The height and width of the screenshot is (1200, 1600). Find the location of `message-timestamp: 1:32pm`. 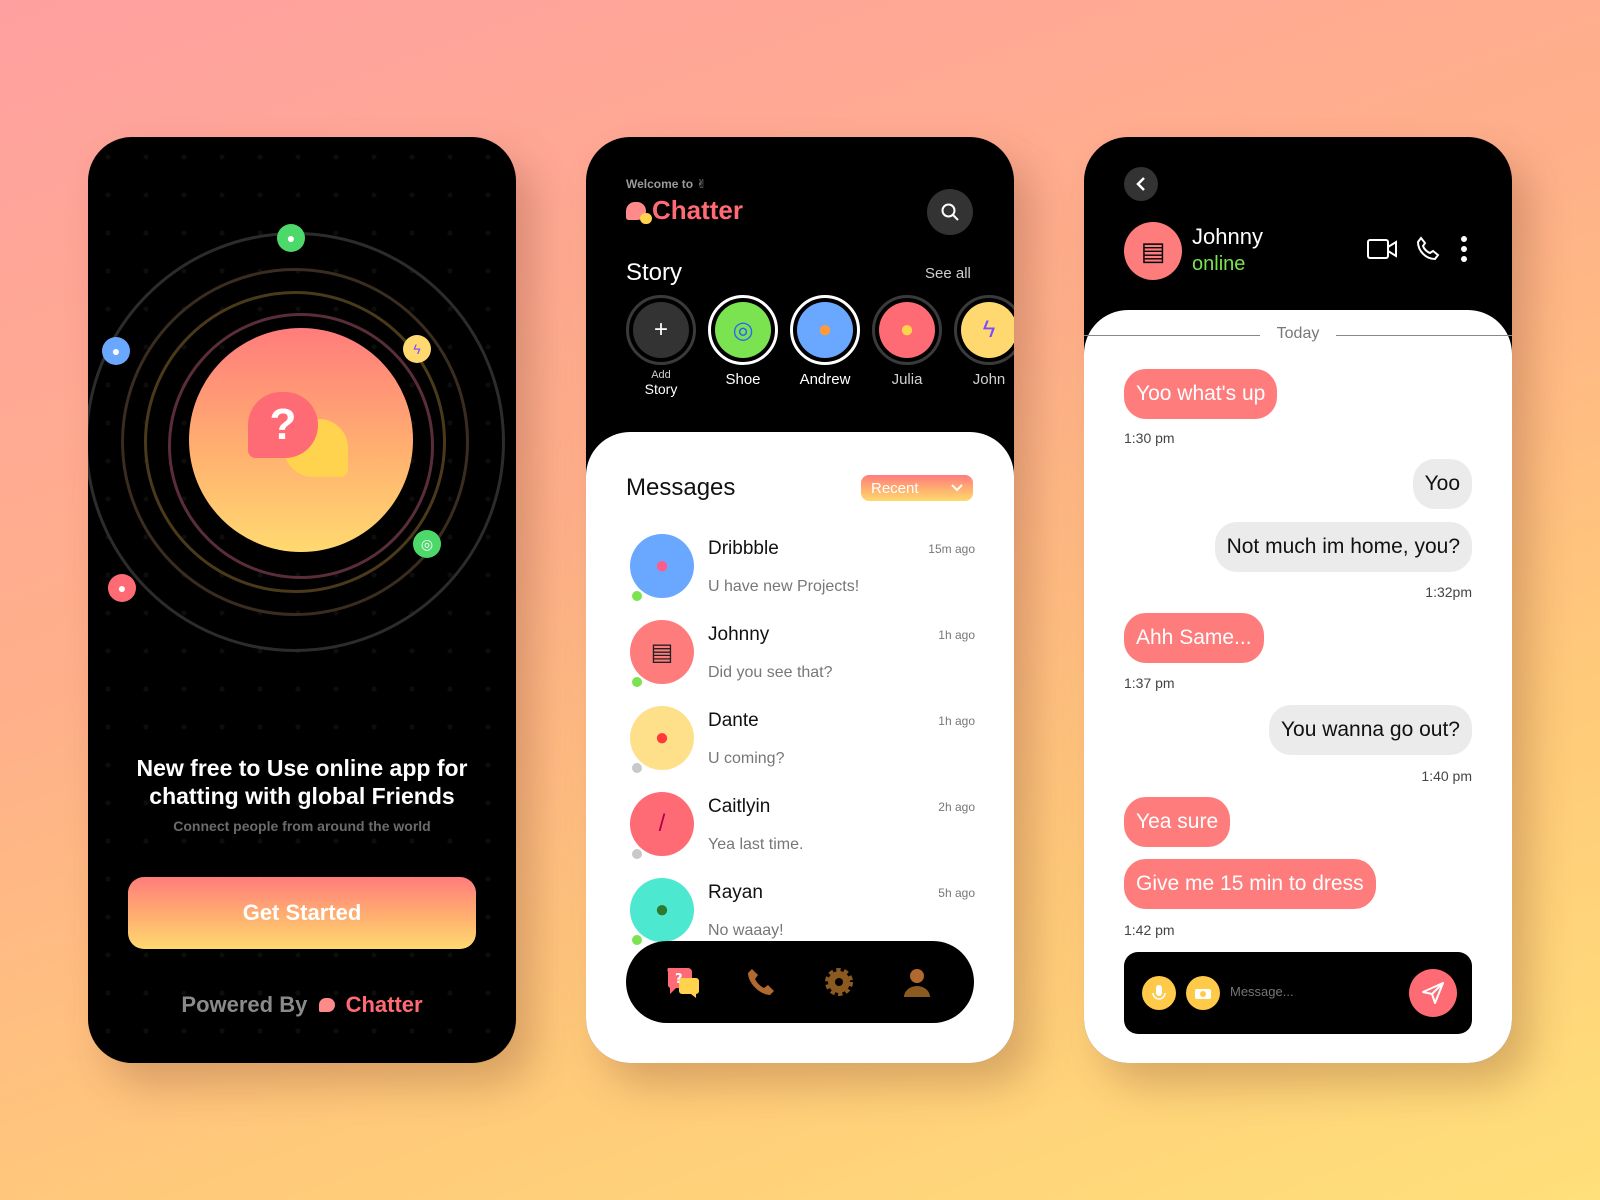

message-timestamp: 1:32pm is located at coordinates (1448, 592).